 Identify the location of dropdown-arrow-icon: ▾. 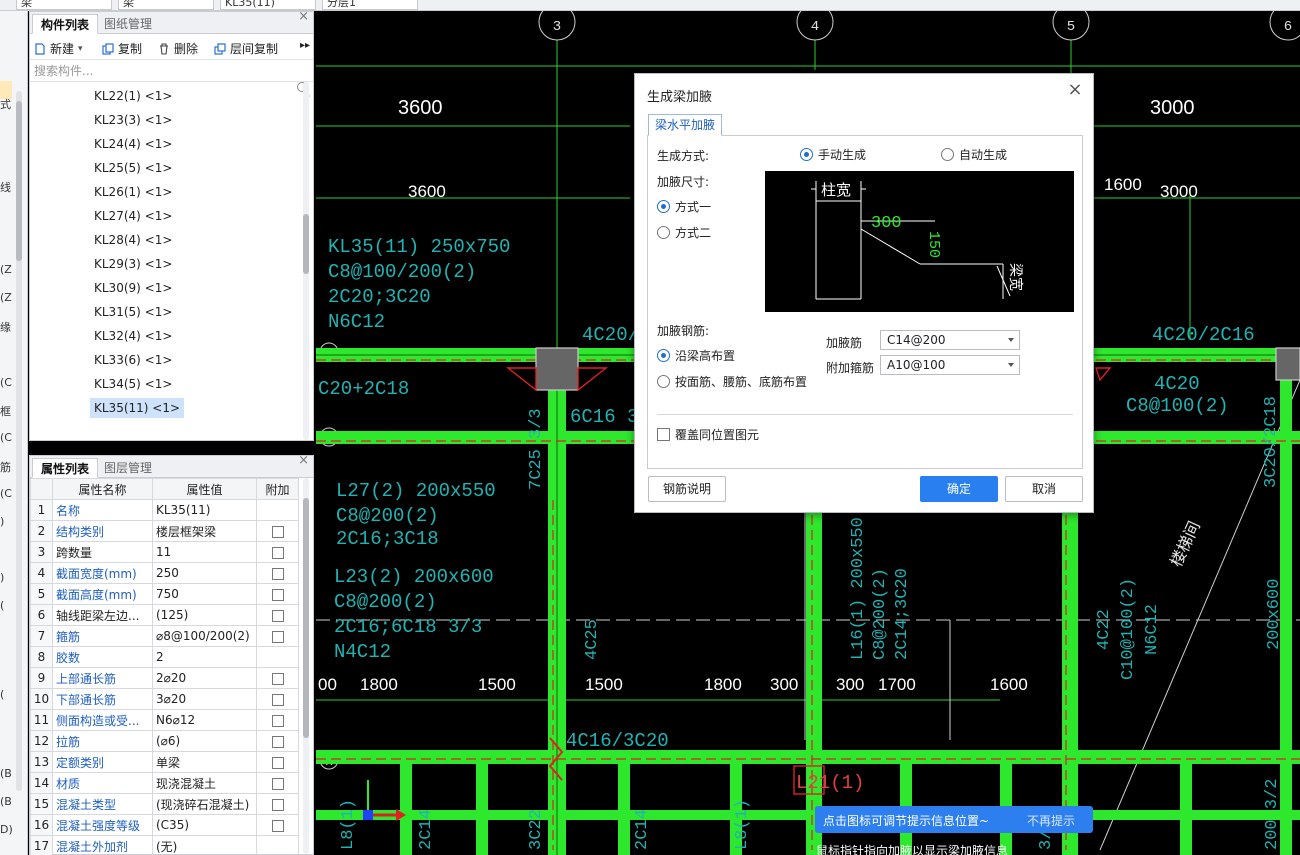
(80, 49).